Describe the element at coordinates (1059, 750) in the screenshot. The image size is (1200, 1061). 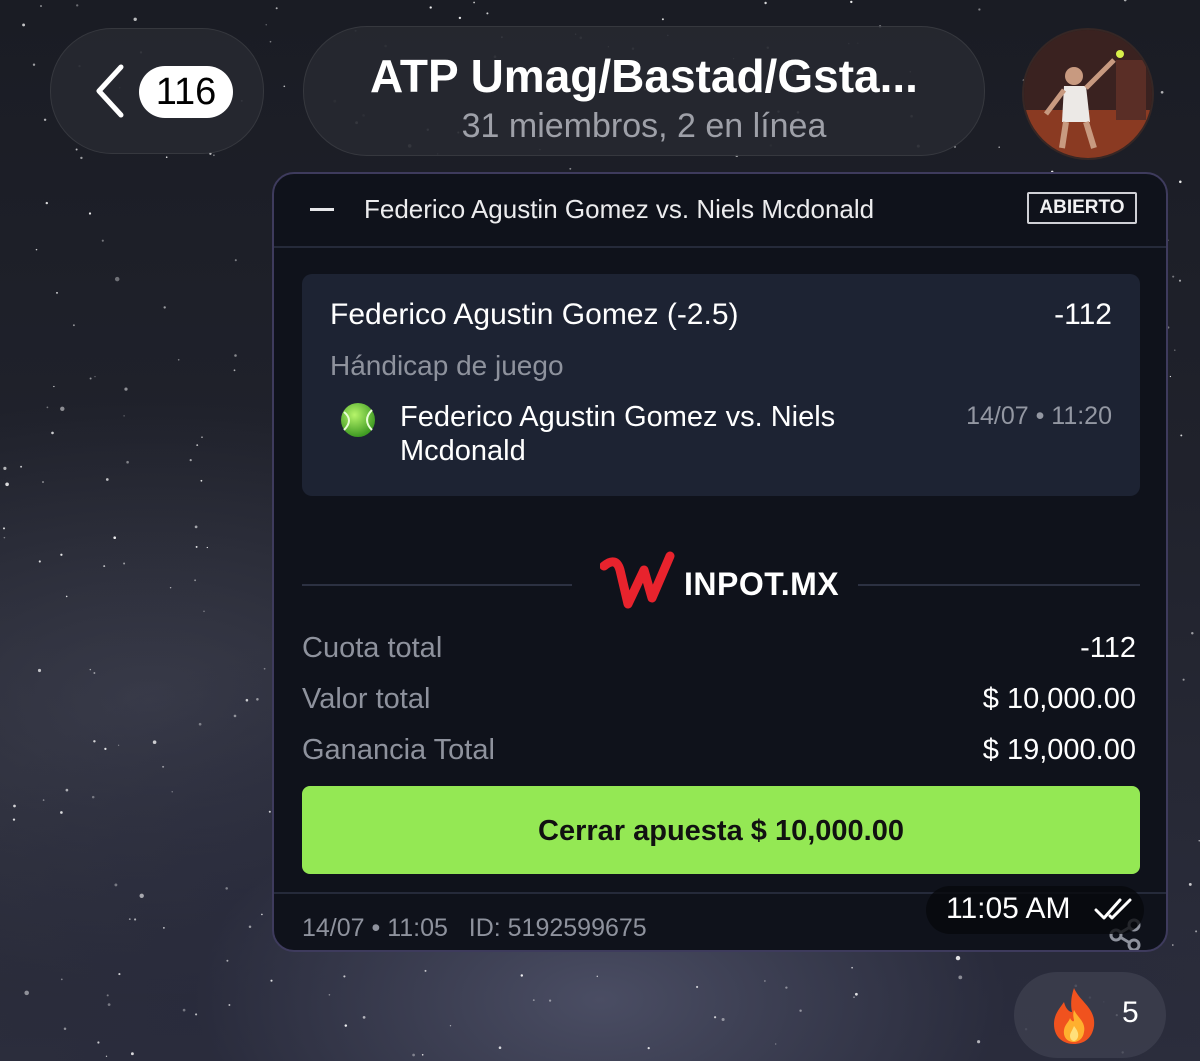
I see `summary-value-total-win: $ 19,000.00` at that location.